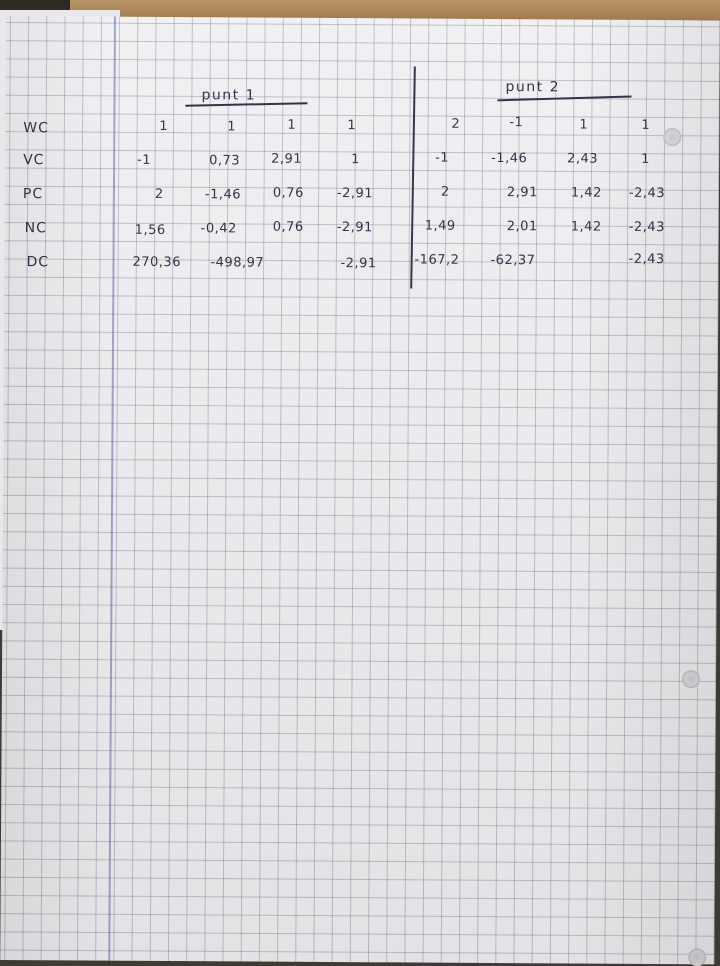  Describe the element at coordinates (691, 679) in the screenshot. I see `punch-hole-middle` at that location.